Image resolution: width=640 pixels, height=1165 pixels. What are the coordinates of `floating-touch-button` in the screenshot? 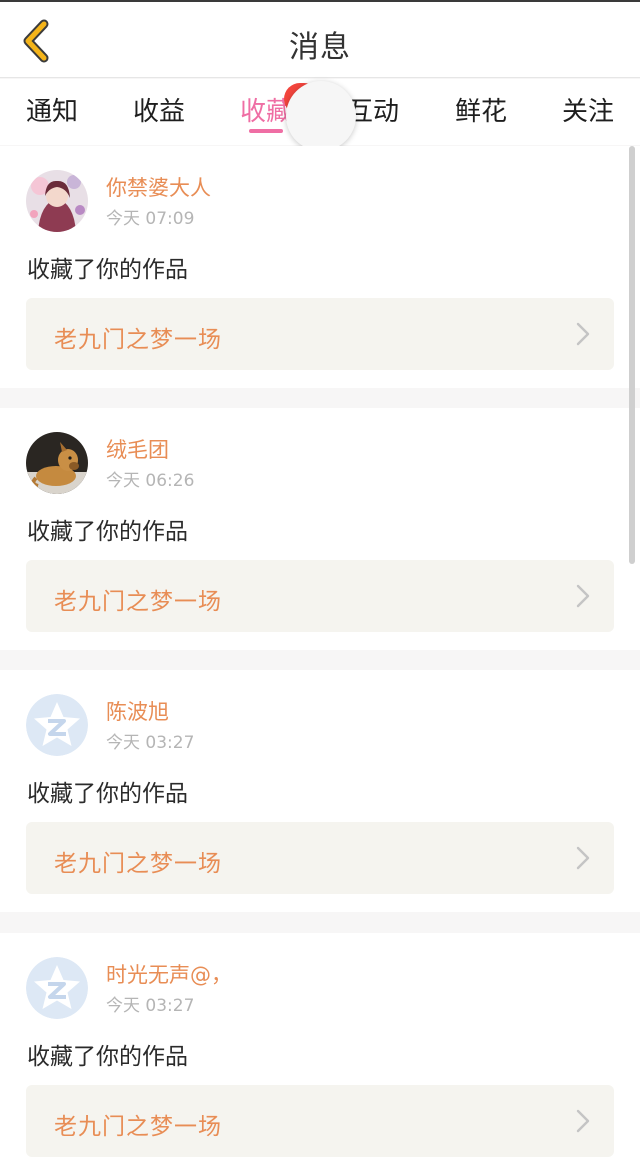 It's located at (321, 116).